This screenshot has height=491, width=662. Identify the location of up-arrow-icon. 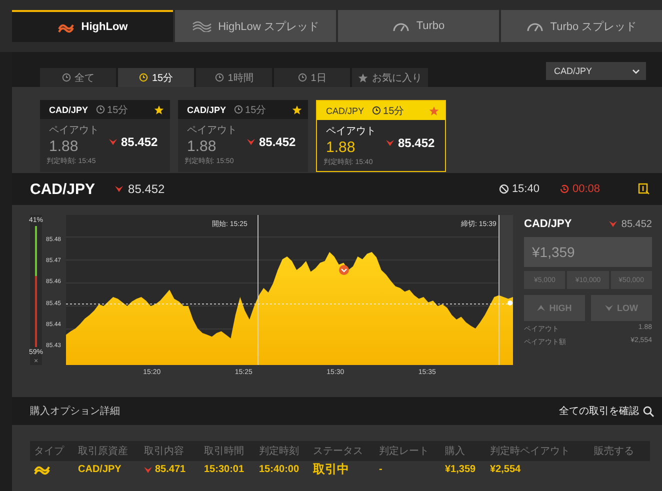
(541, 308).